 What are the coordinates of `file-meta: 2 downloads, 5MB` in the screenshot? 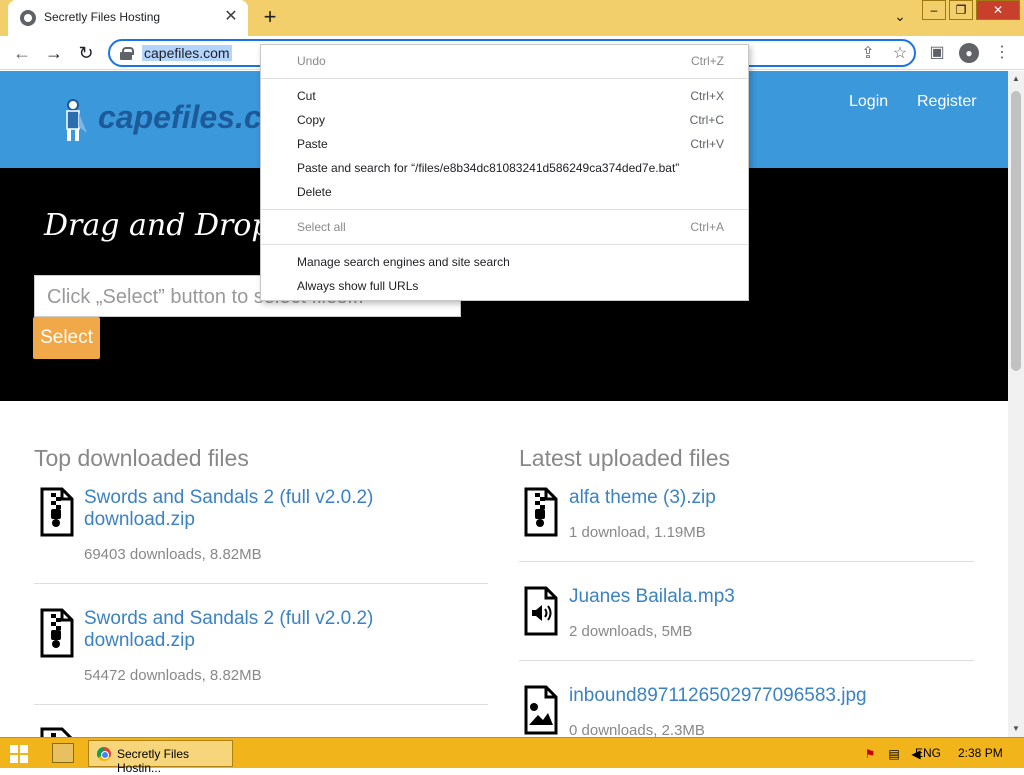 It's located at (631, 631).